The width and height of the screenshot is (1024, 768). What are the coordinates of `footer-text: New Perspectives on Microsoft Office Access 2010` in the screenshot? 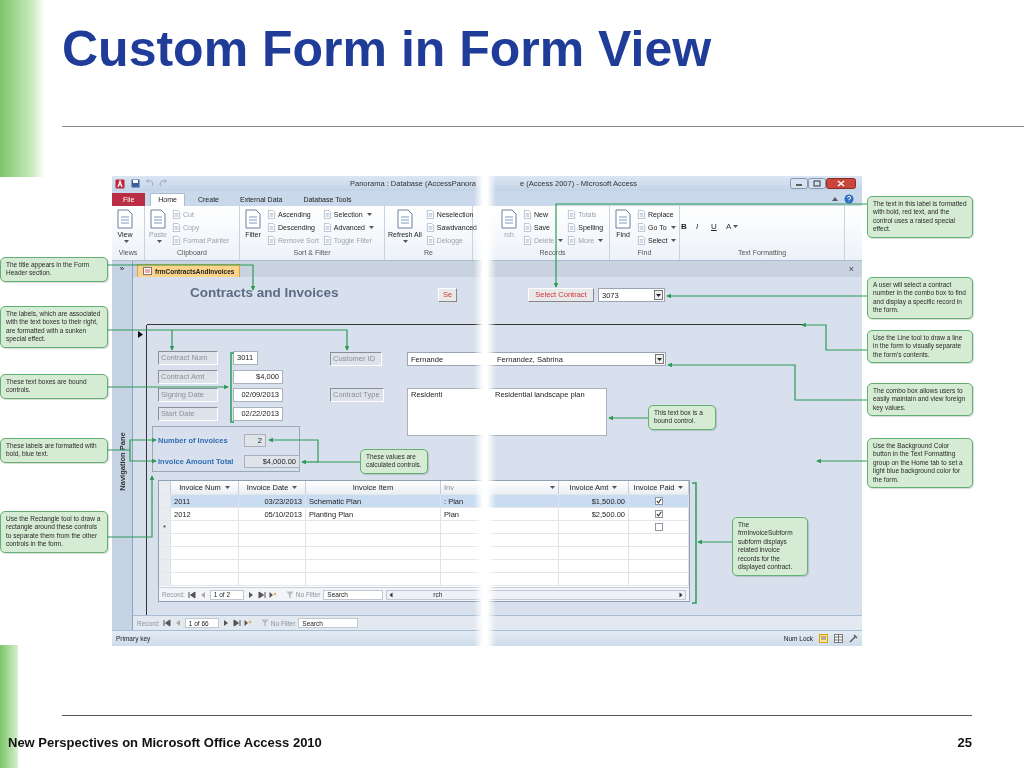 It's located at (165, 742).